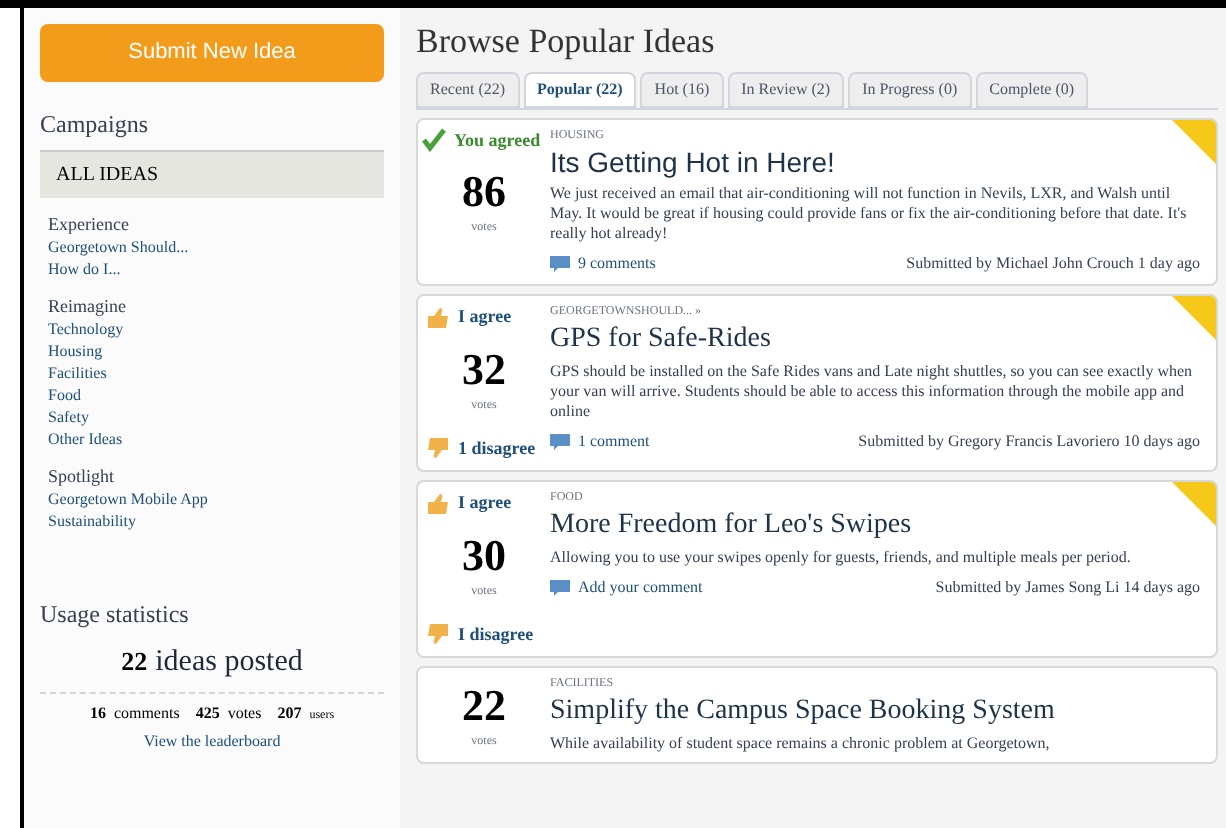  Describe the element at coordinates (468, 89) in the screenshot. I see `filter-tab: Recent (22)` at that location.